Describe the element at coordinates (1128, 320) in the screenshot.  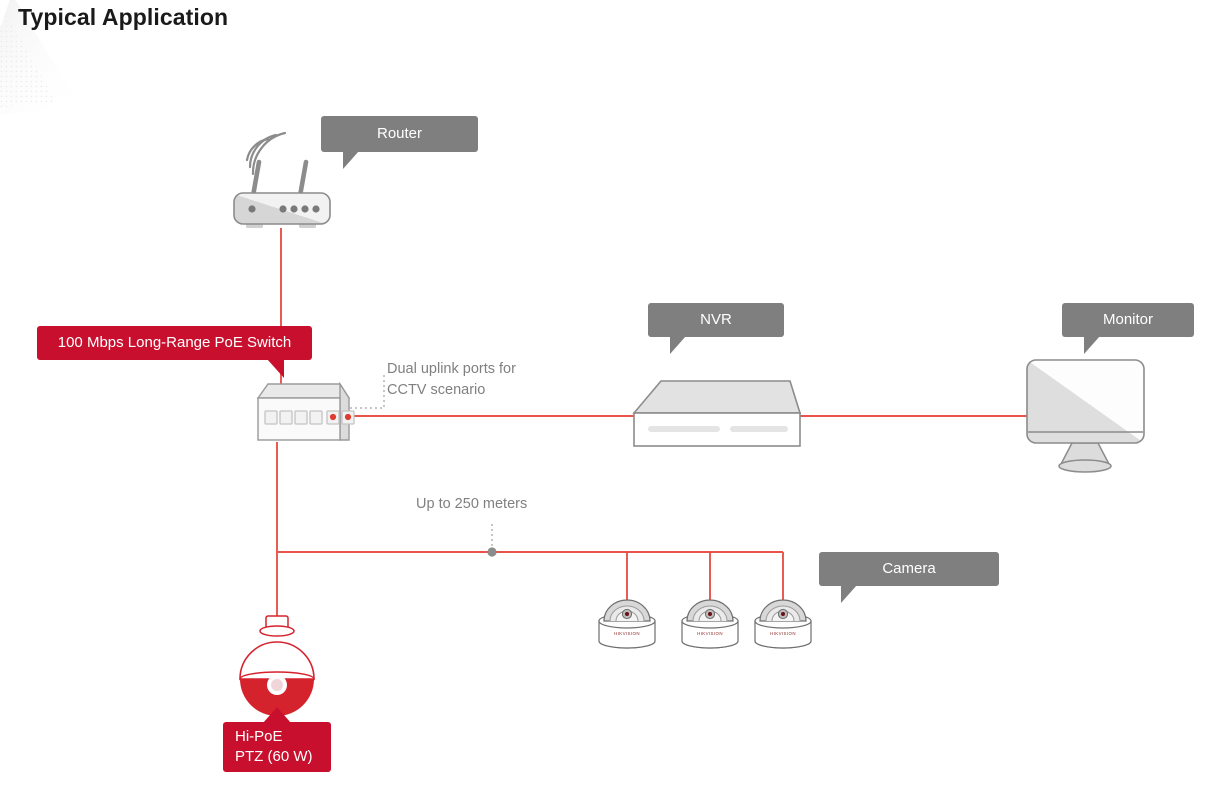
I see `callout-monitor-label: Monitor` at that location.